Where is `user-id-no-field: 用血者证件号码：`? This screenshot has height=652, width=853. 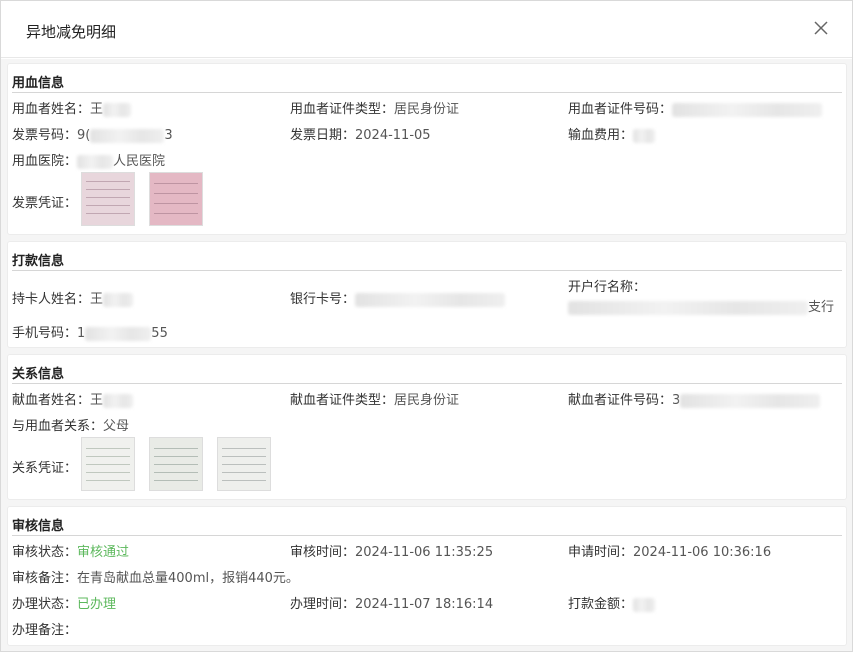 user-id-no-field: 用血者证件号码： is located at coordinates (695, 107).